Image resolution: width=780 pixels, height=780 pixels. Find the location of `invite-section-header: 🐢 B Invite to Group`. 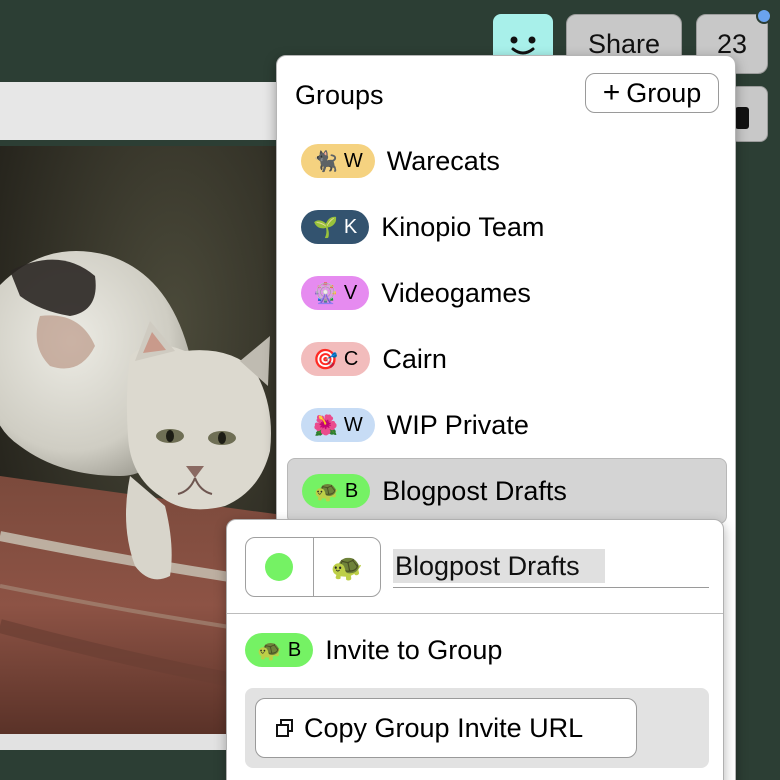

invite-section-header: 🐢 B Invite to Group is located at coordinates (373, 650).